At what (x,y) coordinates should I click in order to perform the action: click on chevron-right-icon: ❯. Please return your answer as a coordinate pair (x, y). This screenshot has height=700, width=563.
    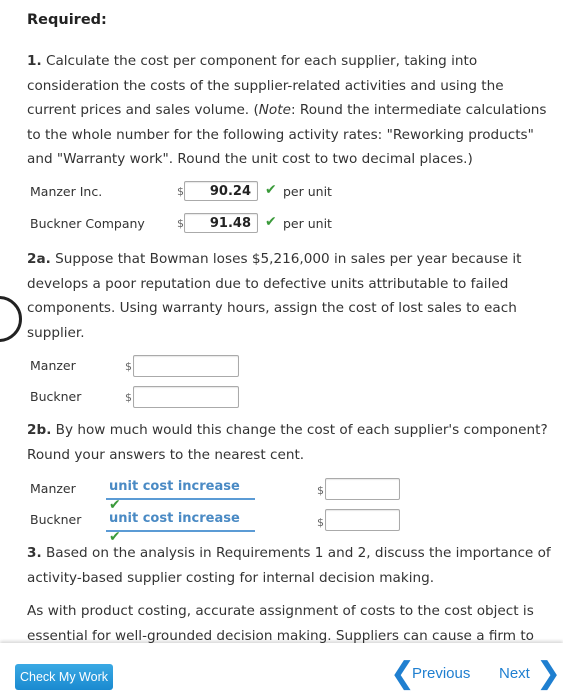
    Looking at the image, I should click on (548, 674).